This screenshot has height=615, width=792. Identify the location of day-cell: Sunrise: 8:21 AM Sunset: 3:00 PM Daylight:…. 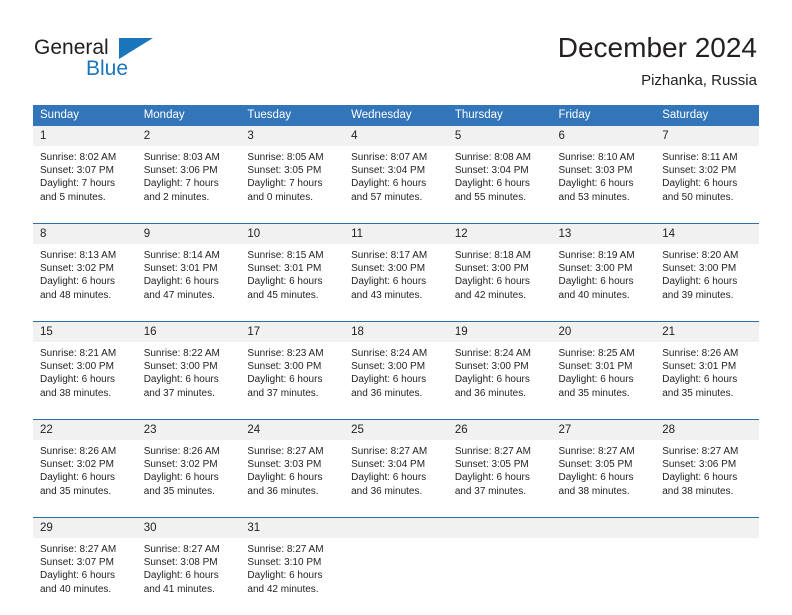
(85, 380).